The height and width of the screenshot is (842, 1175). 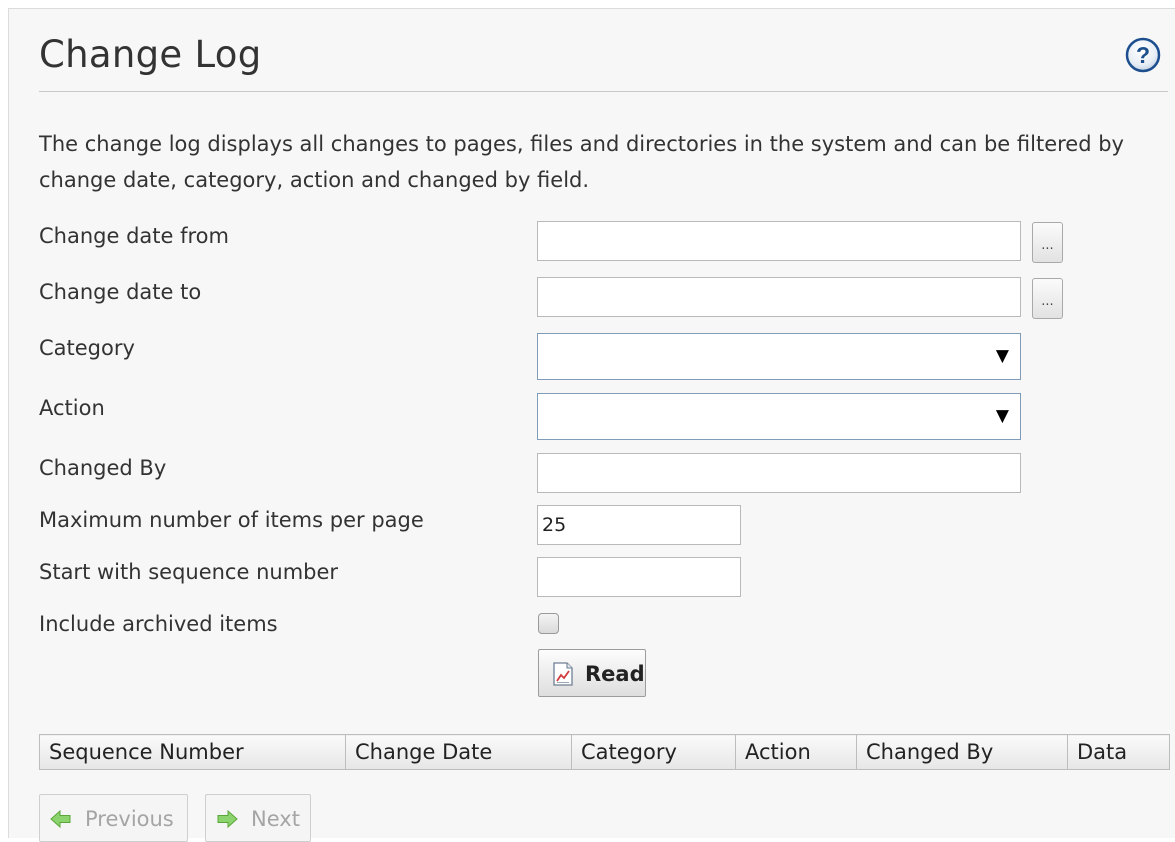 I want to click on max-items-label: Maximum number of items per page, so click(x=231, y=520).